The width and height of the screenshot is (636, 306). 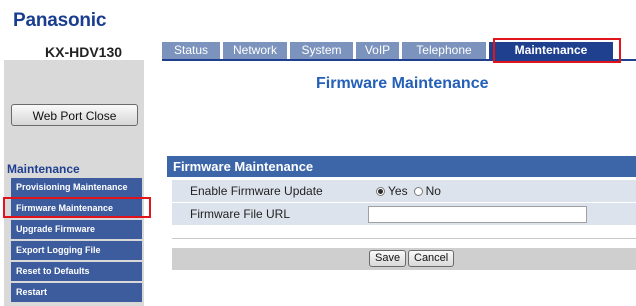 I want to click on cancel-button: Cancel, so click(x=431, y=258).